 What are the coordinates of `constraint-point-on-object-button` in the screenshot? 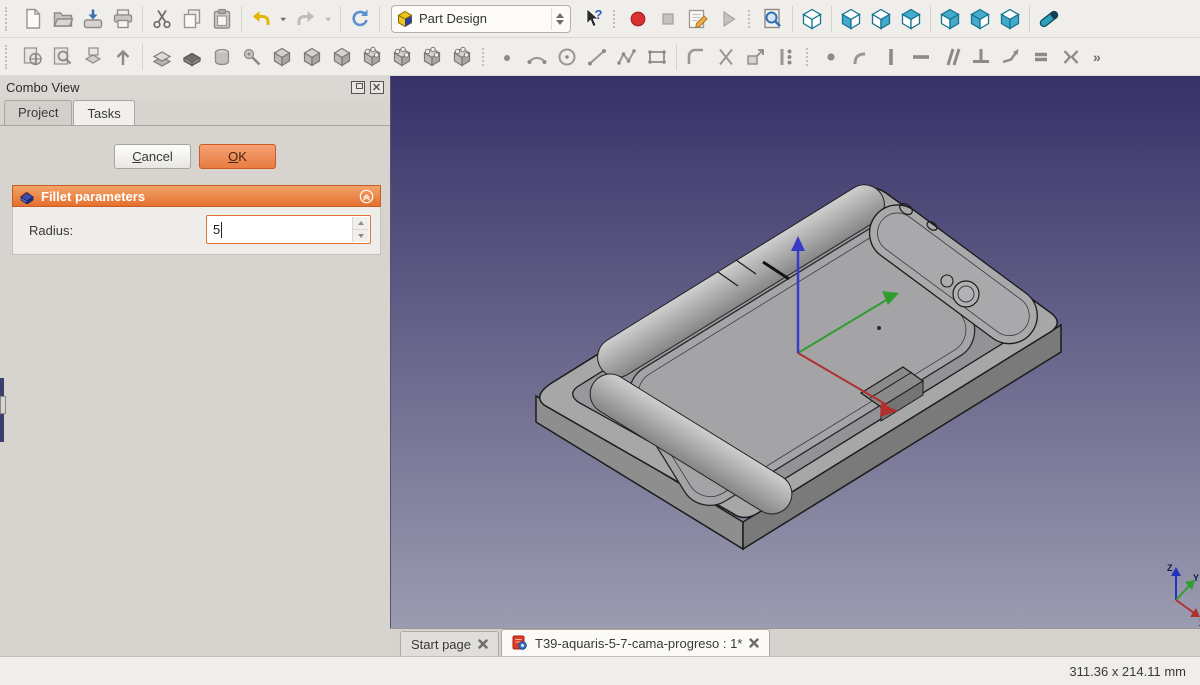 It's located at (861, 57).